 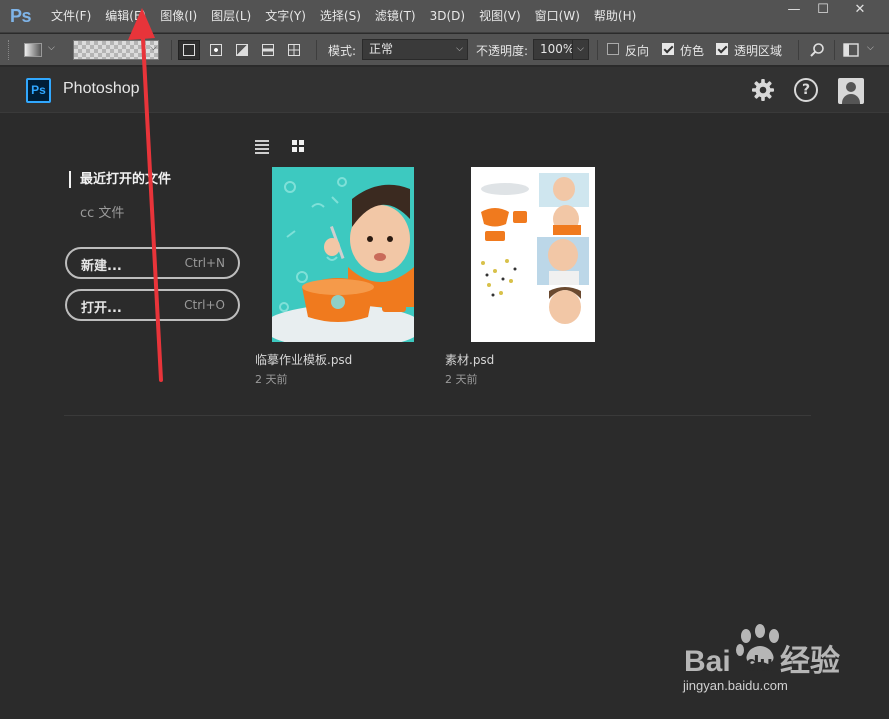 I want to click on mode-label: 模式:, so click(x=342, y=51).